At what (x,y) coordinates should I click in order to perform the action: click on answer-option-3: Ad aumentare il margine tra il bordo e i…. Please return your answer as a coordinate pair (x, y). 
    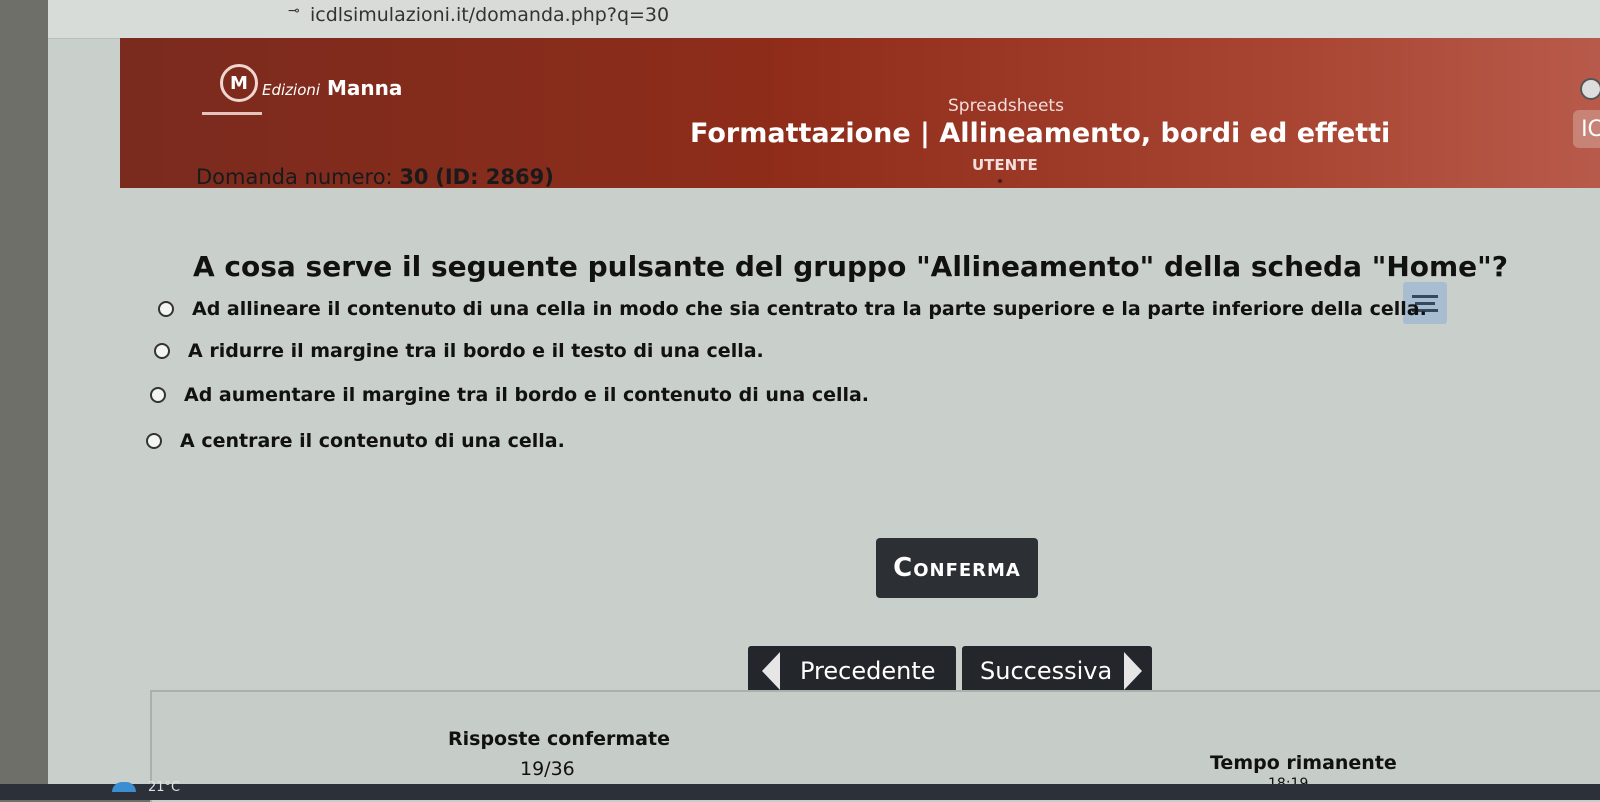
    Looking at the image, I should click on (509, 395).